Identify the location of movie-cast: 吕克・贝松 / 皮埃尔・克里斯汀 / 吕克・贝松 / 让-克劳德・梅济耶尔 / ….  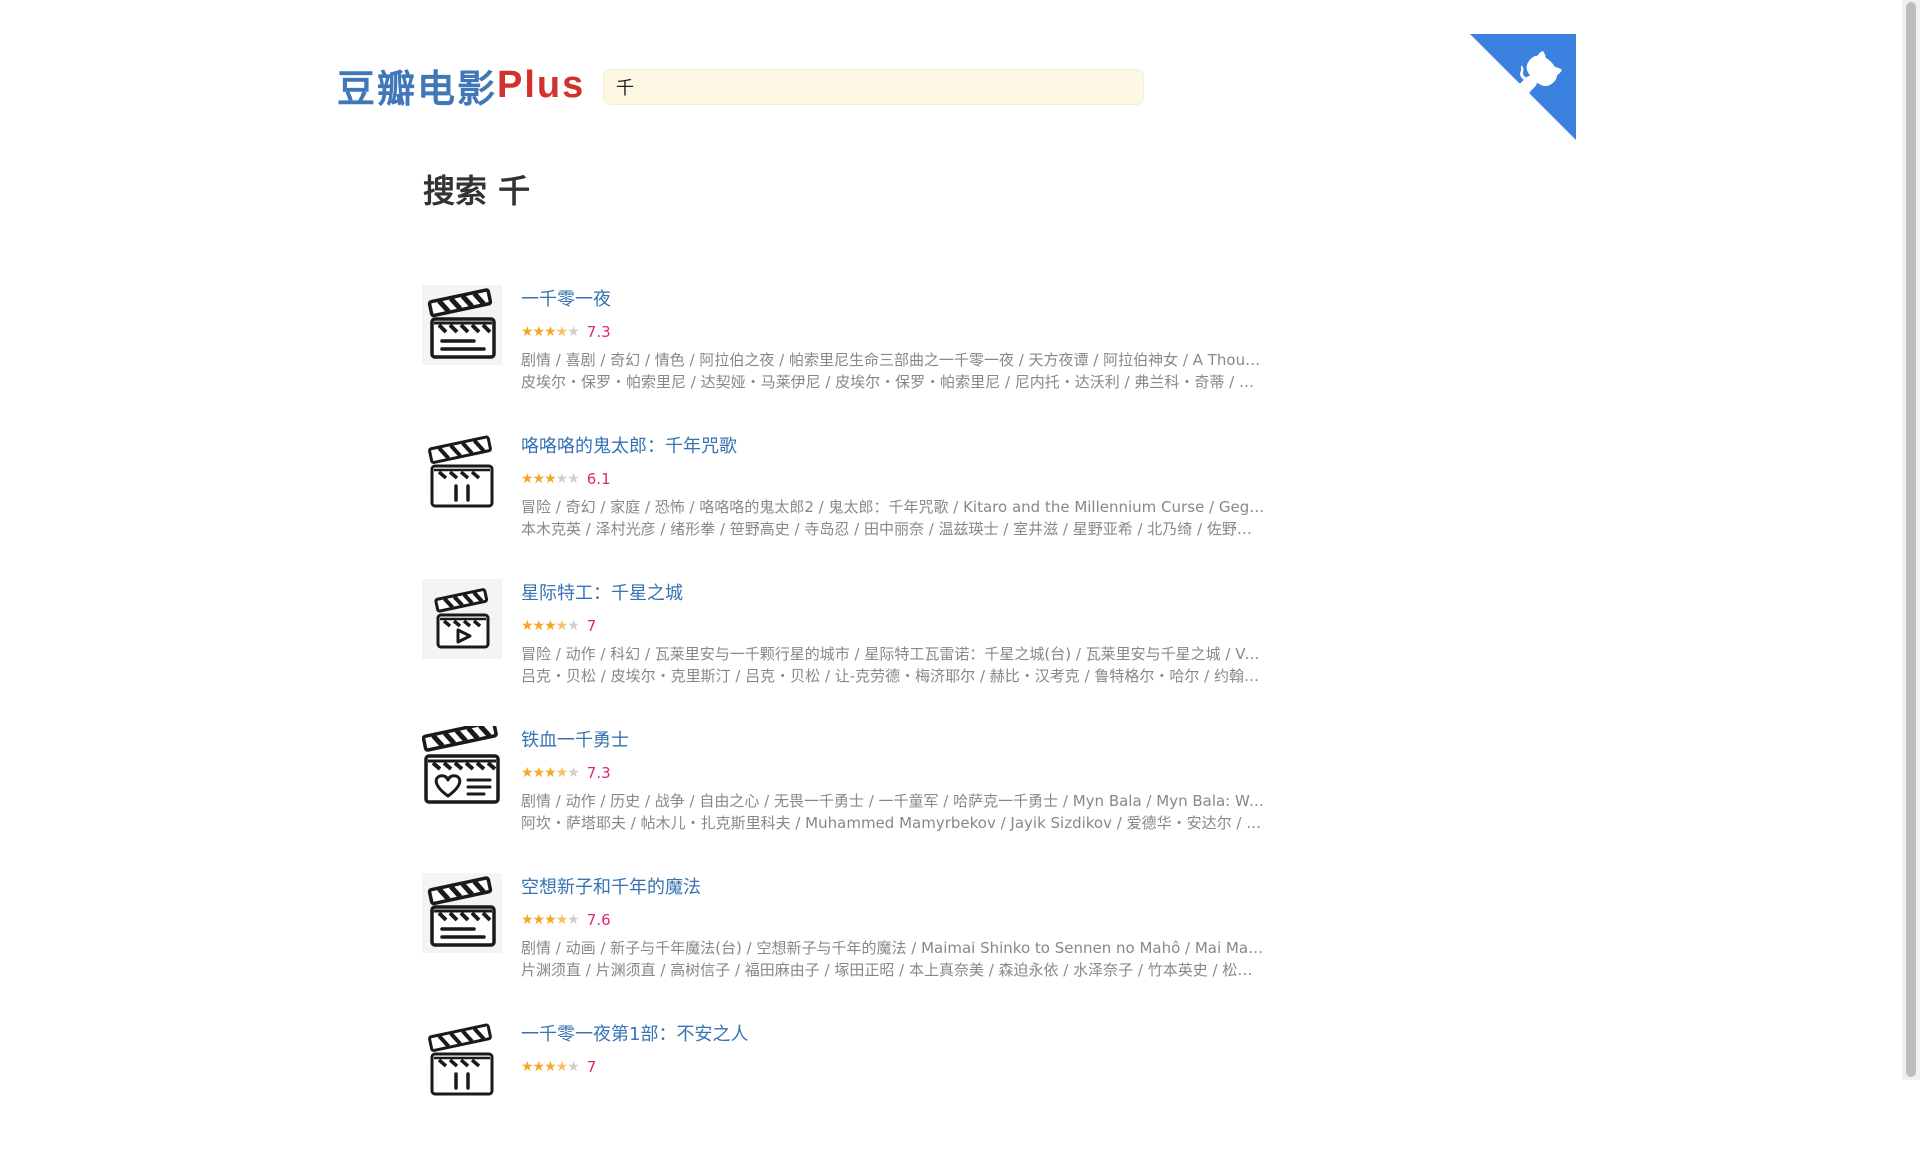
(893, 676).